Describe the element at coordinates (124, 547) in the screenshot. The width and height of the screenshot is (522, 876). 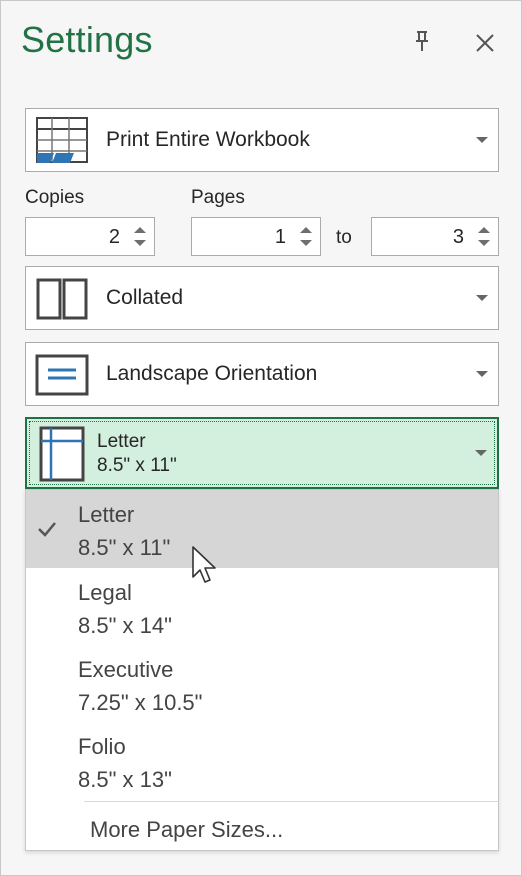
I see `menu-item-dims: 8.5" x 11"` at that location.